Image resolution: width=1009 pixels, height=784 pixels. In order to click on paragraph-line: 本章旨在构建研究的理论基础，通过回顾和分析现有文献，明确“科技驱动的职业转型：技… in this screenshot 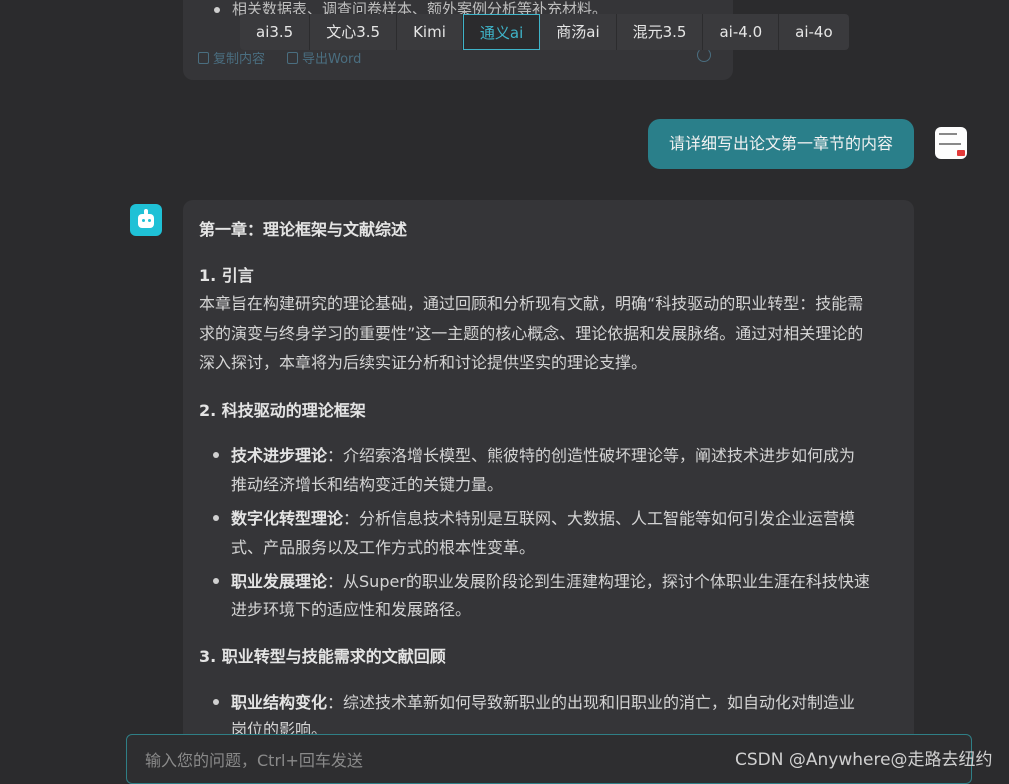, I will do `click(531, 303)`.